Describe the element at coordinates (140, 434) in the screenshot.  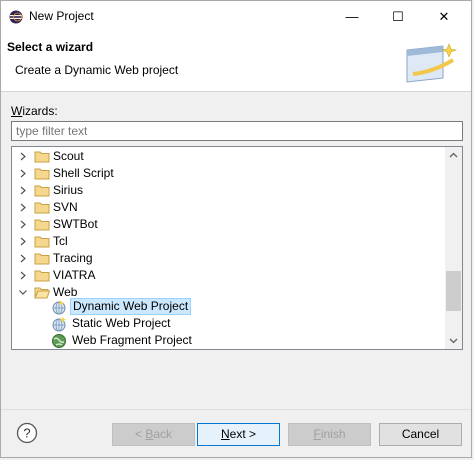
I see `back-prefix: <` at that location.